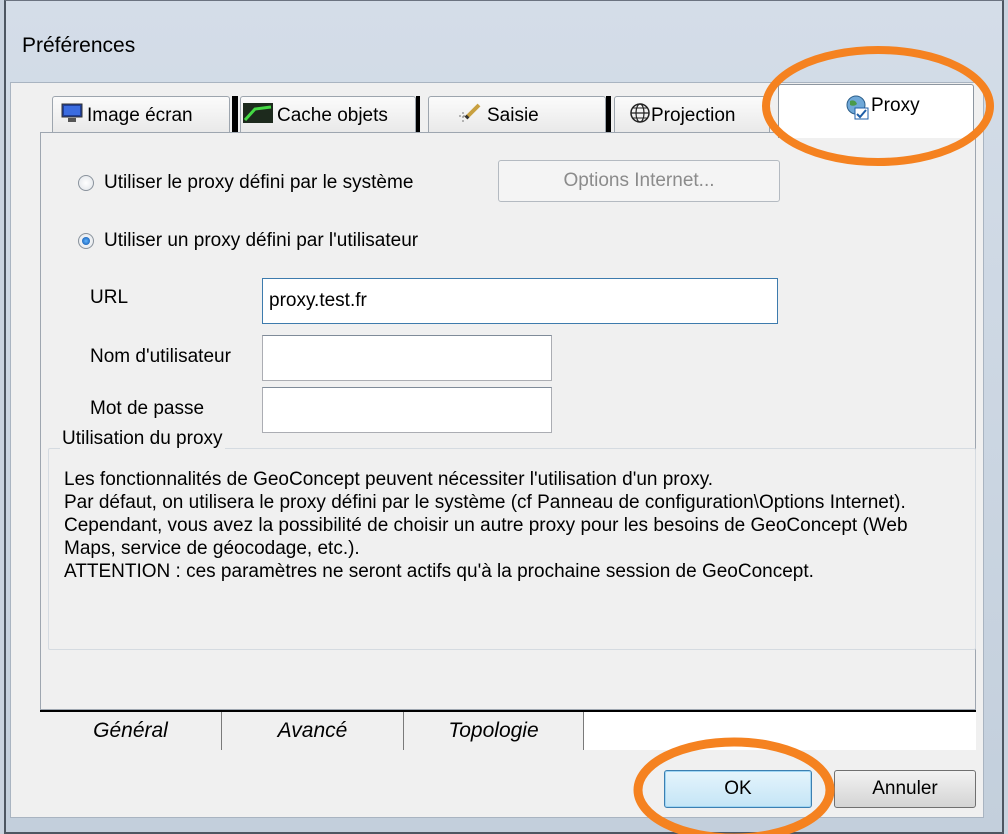  What do you see at coordinates (160, 356) in the screenshot?
I see `username-label: Nom d'utilisateur` at bounding box center [160, 356].